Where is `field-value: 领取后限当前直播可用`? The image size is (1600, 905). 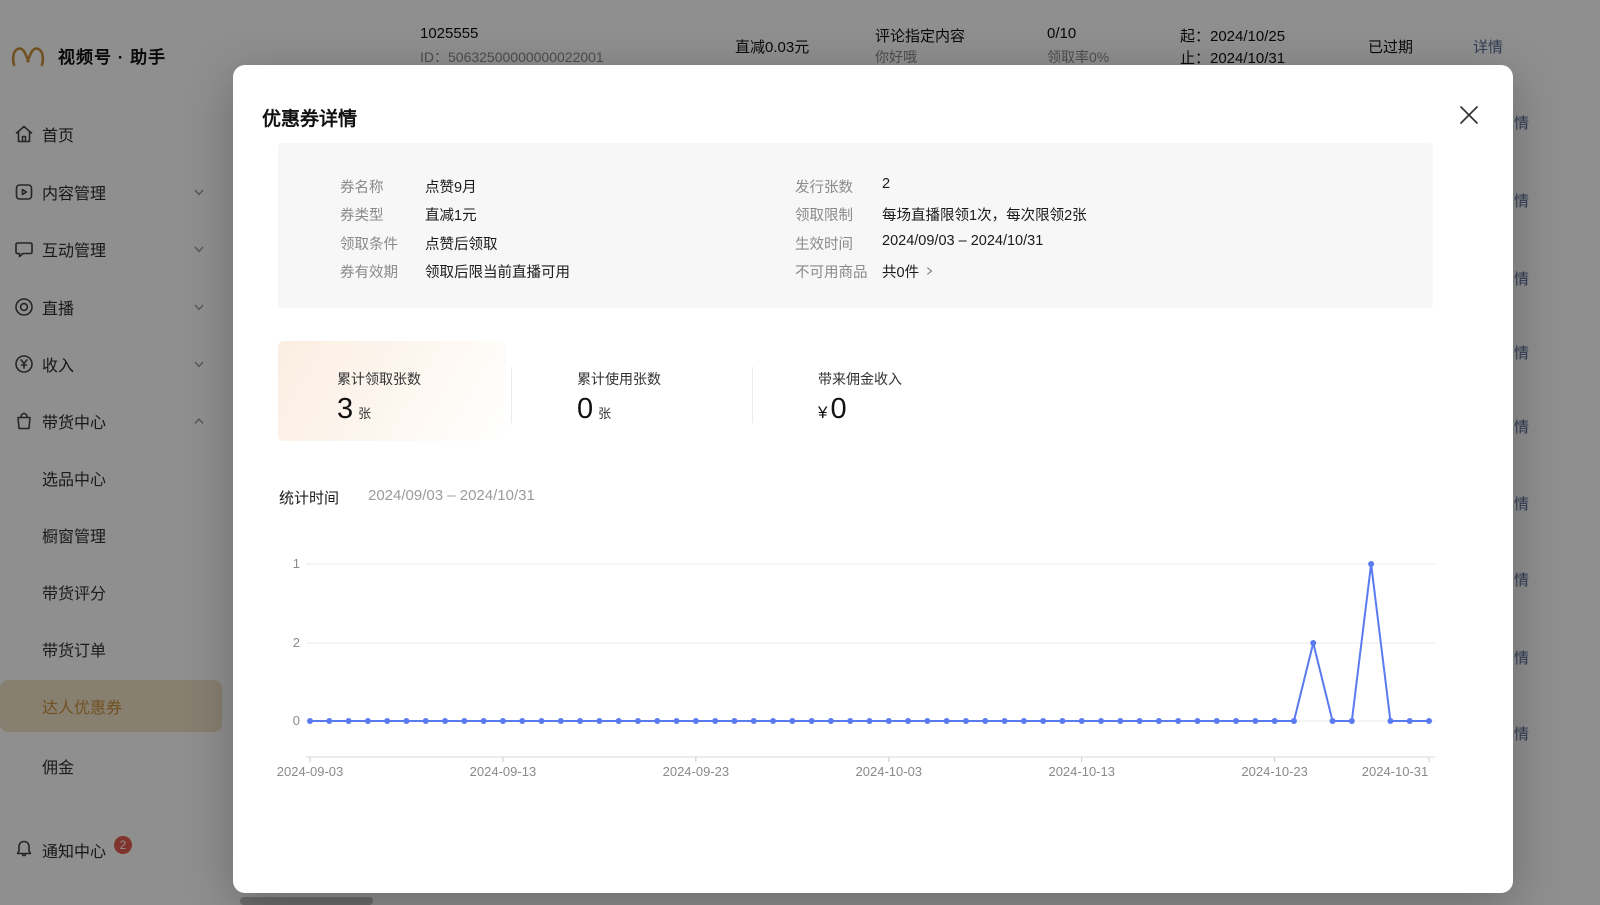
field-value: 领取后限当前直播可用 is located at coordinates (497, 273).